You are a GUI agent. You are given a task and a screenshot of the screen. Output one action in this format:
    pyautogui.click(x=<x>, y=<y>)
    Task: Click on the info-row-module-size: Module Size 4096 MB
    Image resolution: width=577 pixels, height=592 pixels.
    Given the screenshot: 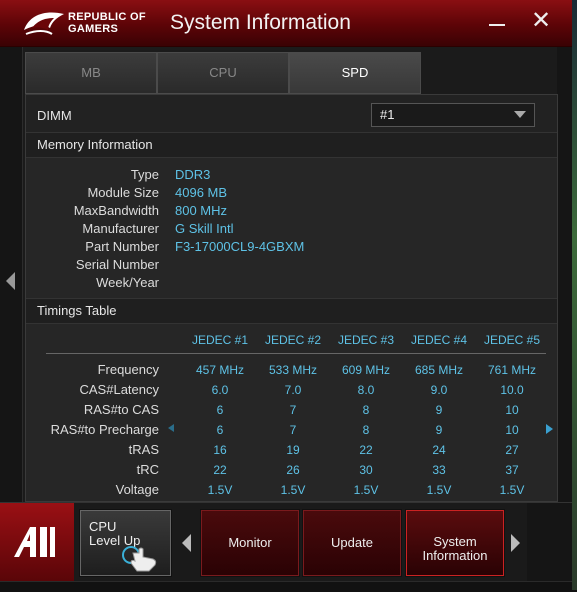 What is the action you would take?
    pyautogui.click(x=291, y=194)
    